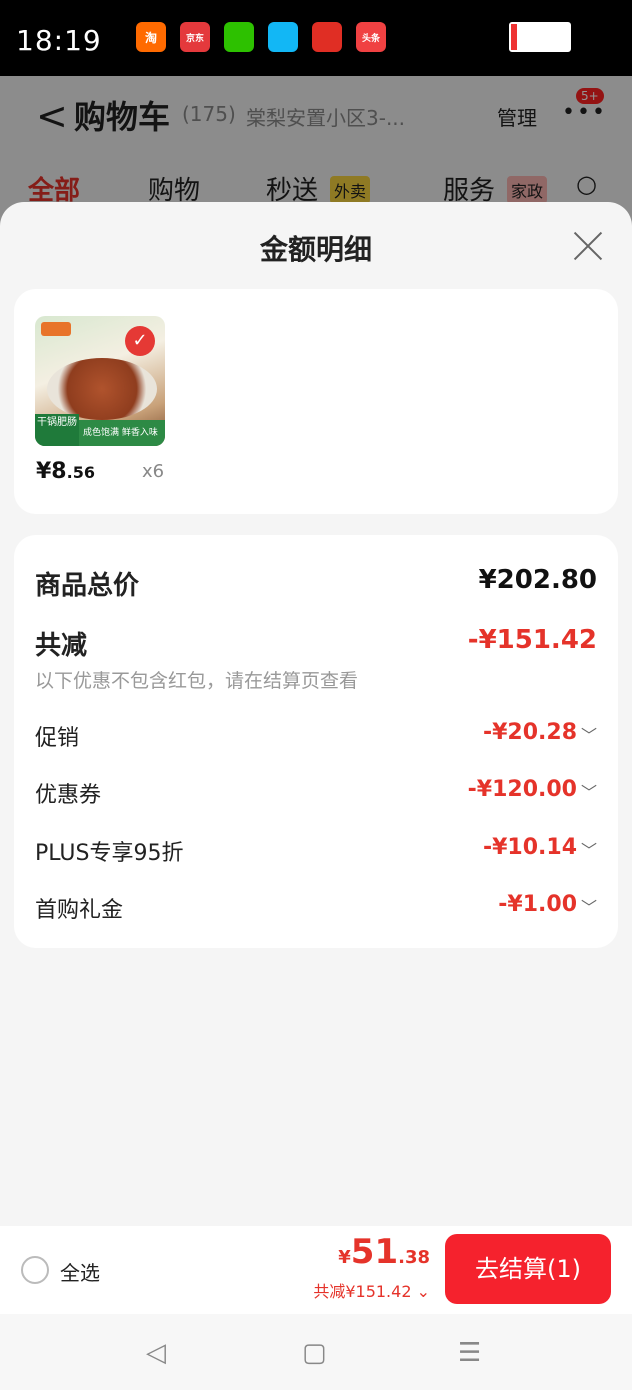 This screenshot has height=1390, width=632. What do you see at coordinates (529, 847) in the screenshot?
I see `discount-value: -¥10.14` at bounding box center [529, 847].